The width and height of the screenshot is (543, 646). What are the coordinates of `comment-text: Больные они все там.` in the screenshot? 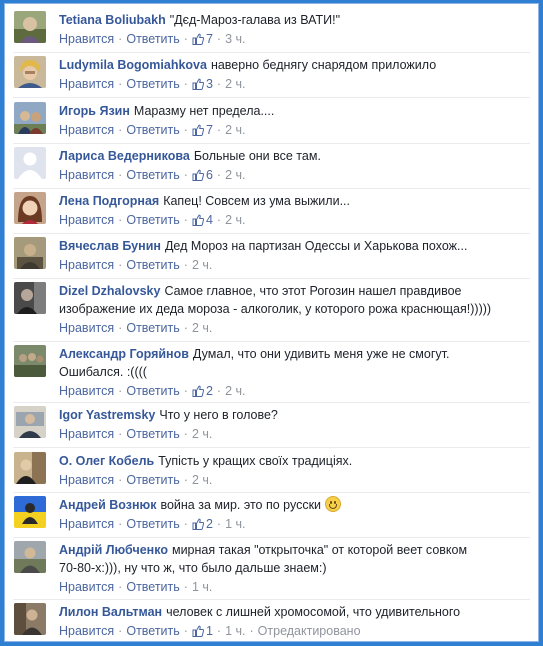 It's located at (257, 156).